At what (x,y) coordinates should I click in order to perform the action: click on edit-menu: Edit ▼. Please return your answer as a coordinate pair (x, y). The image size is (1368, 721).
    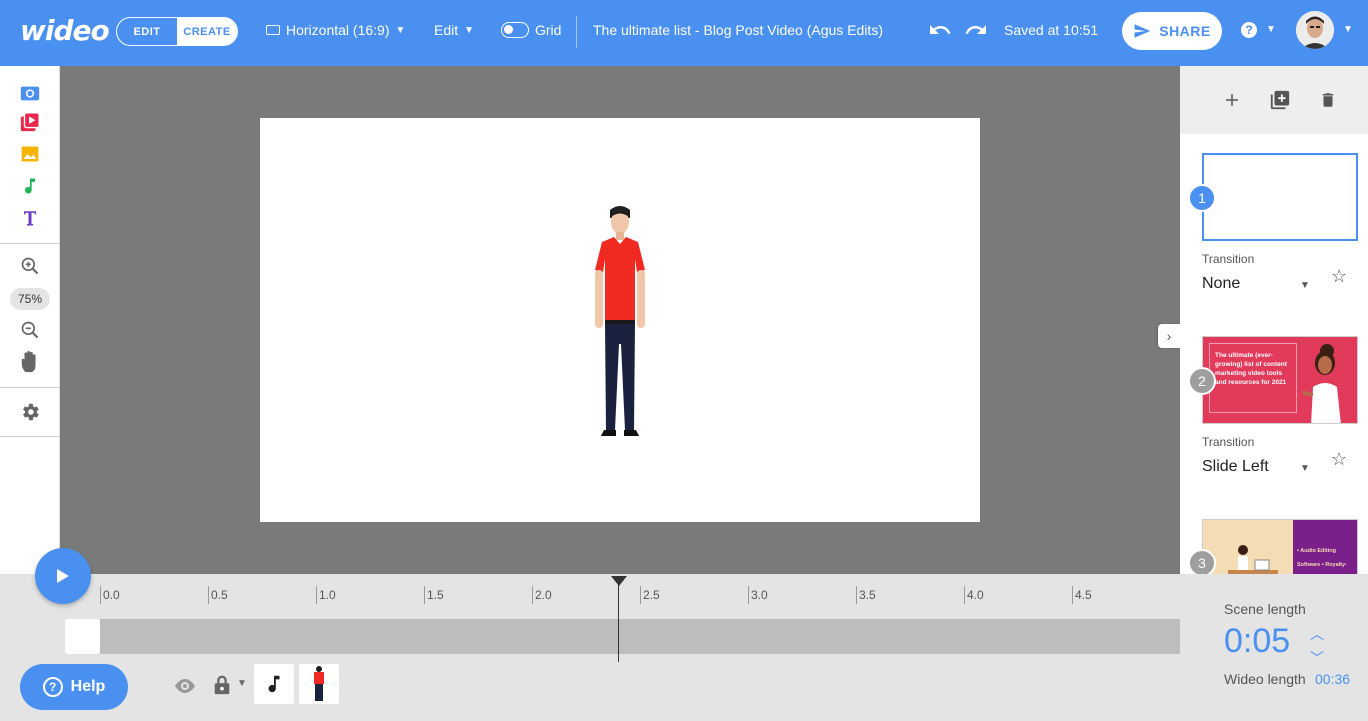
    Looking at the image, I should click on (454, 30).